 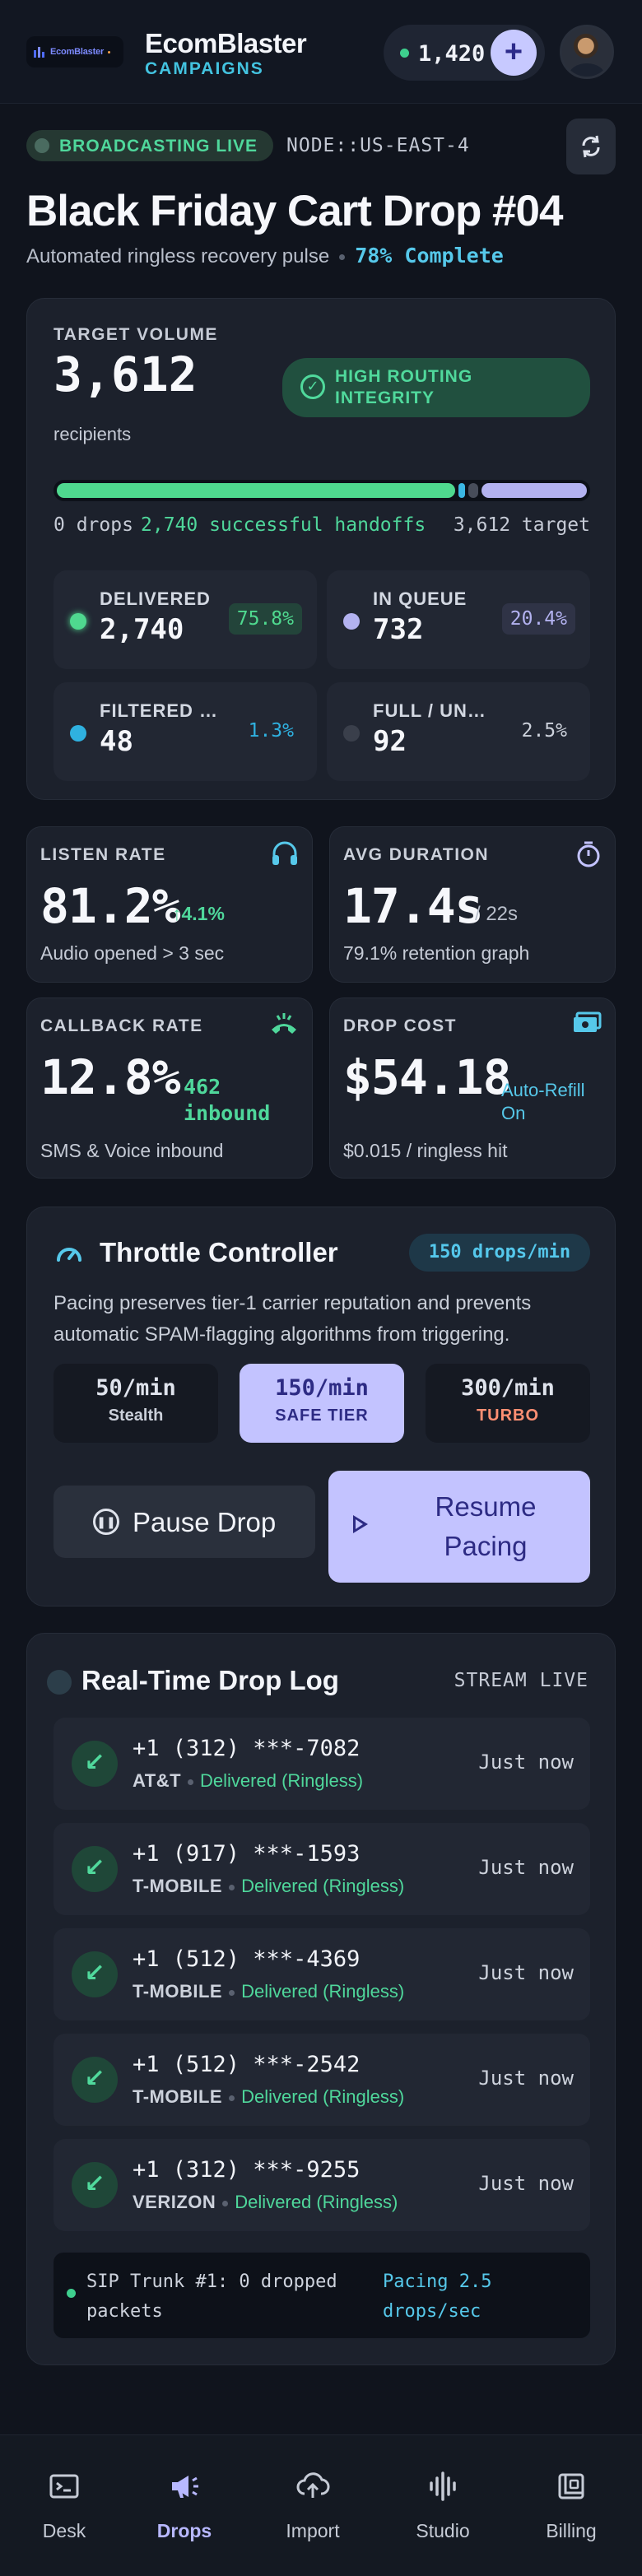 What do you see at coordinates (178, 256) in the screenshot?
I see `campaign-description: Automated ringless recovery pulse` at bounding box center [178, 256].